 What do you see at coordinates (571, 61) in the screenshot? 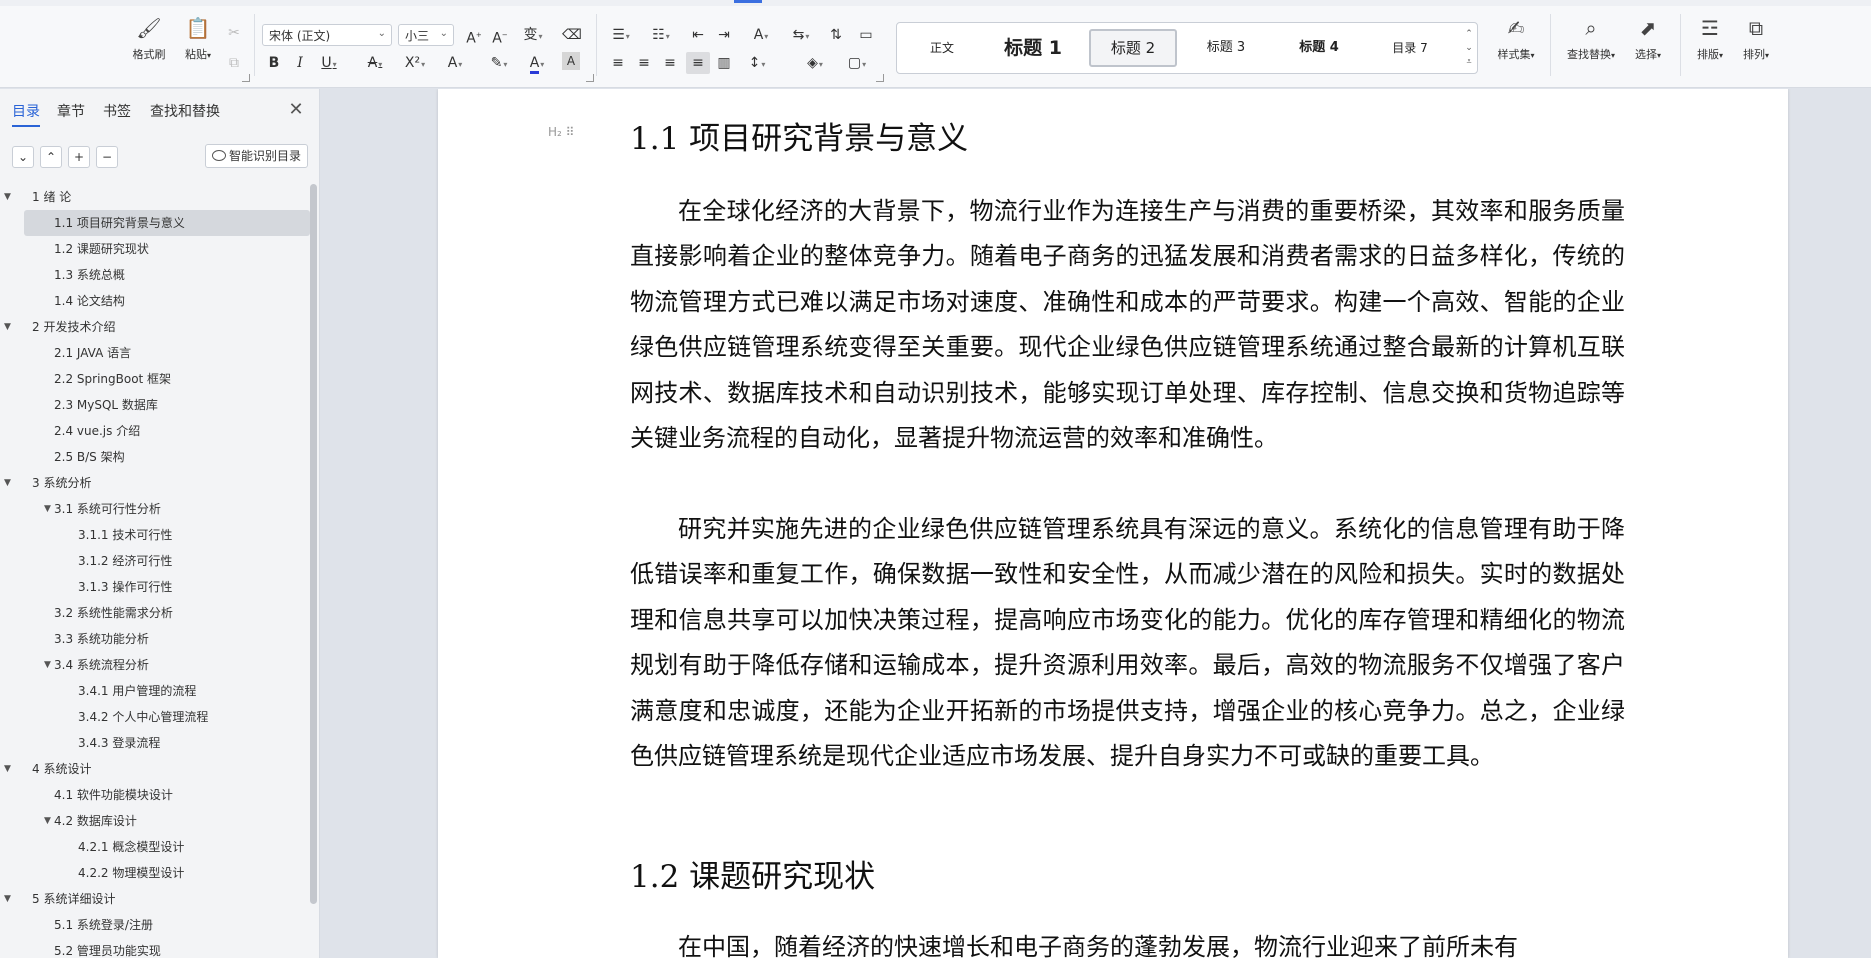
I see `char-shading-icon: A` at bounding box center [571, 61].